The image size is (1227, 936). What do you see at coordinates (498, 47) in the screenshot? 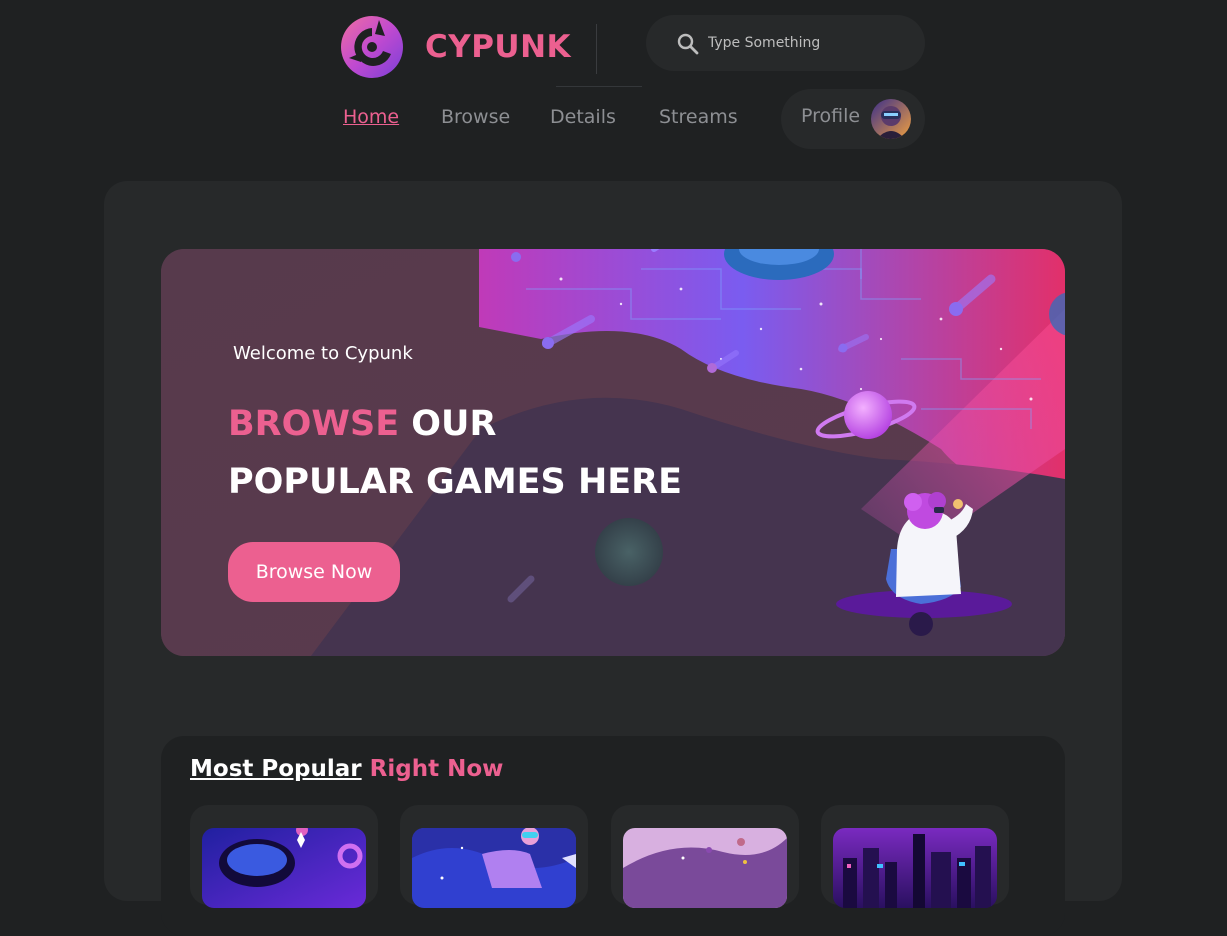
I see `brand-name: CYPUNK` at bounding box center [498, 47].